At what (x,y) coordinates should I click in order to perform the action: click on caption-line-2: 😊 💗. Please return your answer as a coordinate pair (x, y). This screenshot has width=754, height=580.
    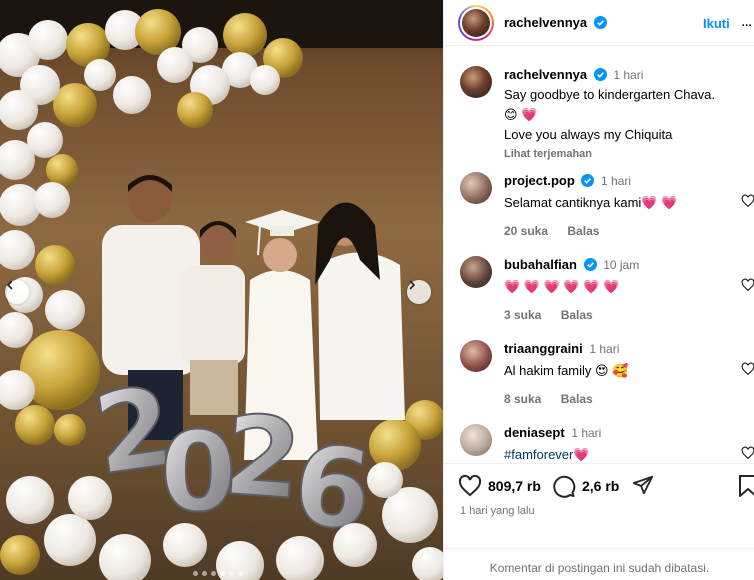
    Looking at the image, I should click on (521, 114).